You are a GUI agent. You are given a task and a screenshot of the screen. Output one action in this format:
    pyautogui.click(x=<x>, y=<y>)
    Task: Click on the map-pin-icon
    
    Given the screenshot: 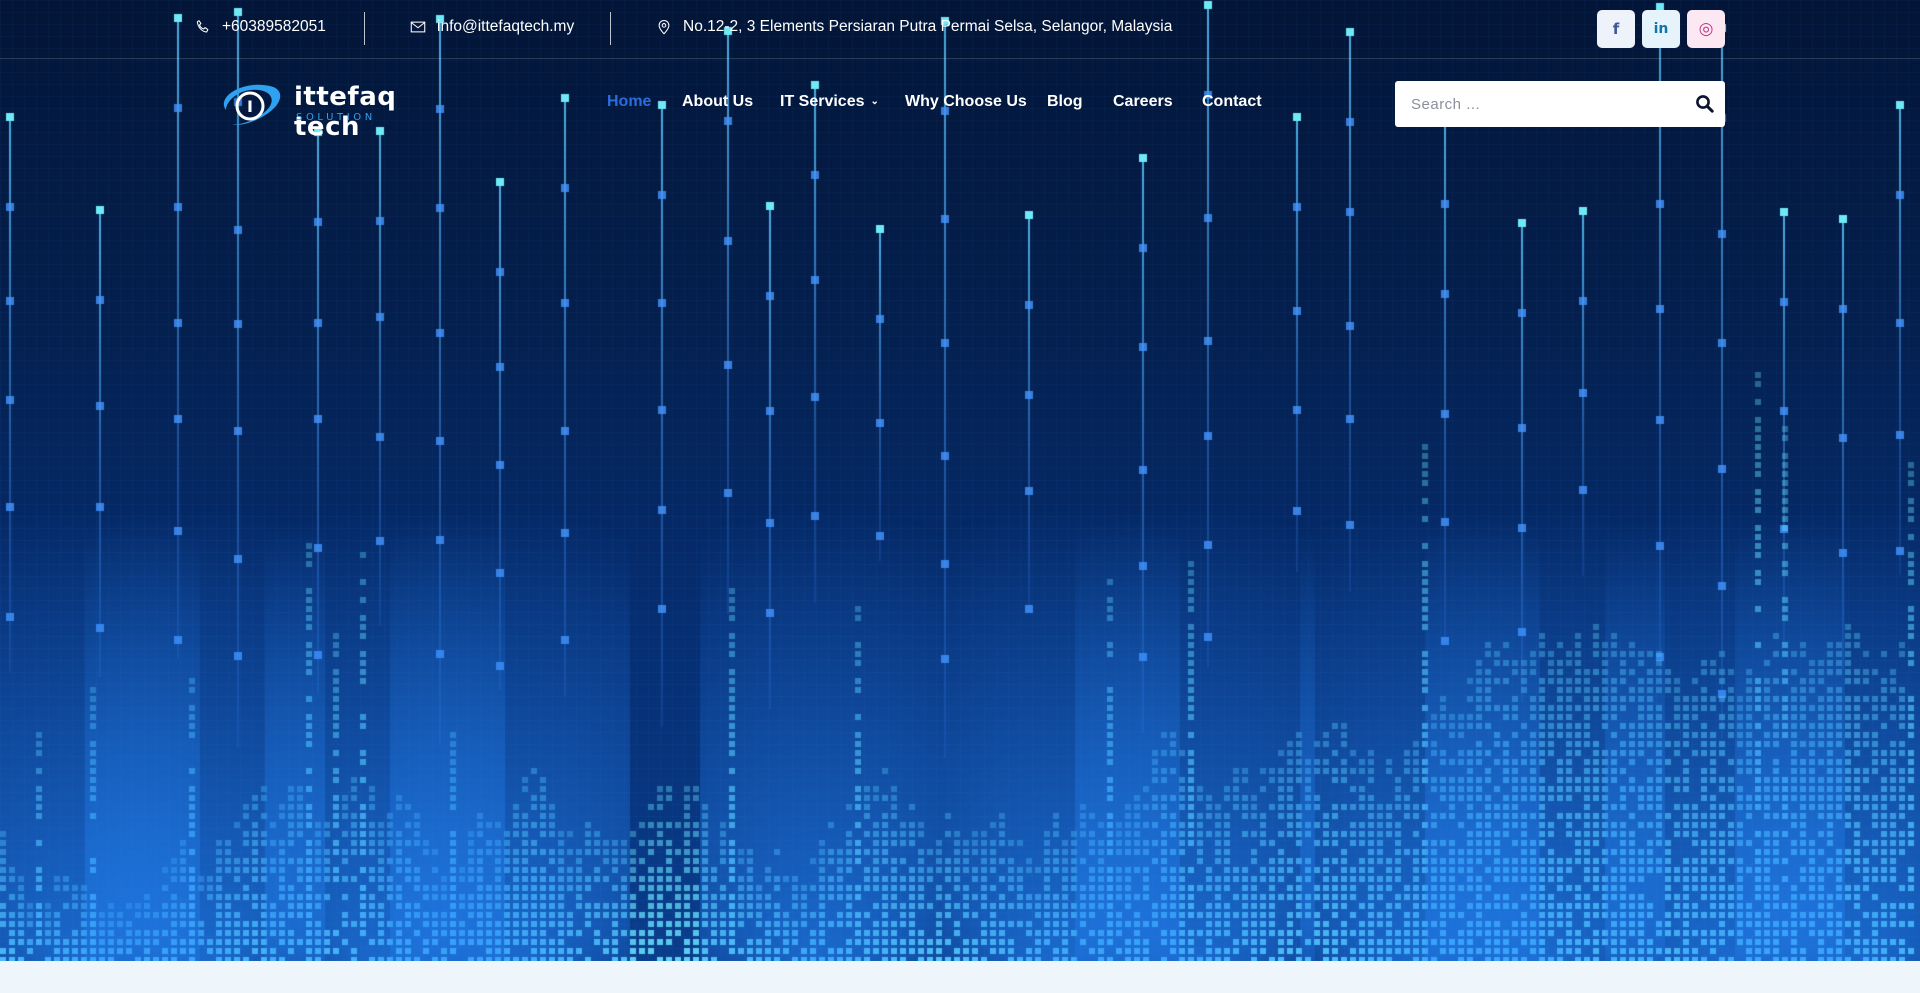 What is the action you would take?
    pyautogui.click(x=664, y=27)
    